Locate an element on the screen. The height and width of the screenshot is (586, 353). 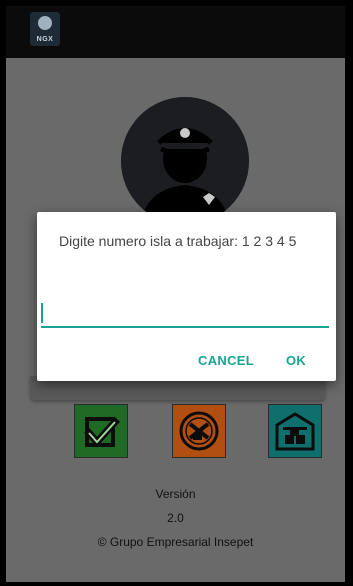
maintenance-button is located at coordinates (199, 431).